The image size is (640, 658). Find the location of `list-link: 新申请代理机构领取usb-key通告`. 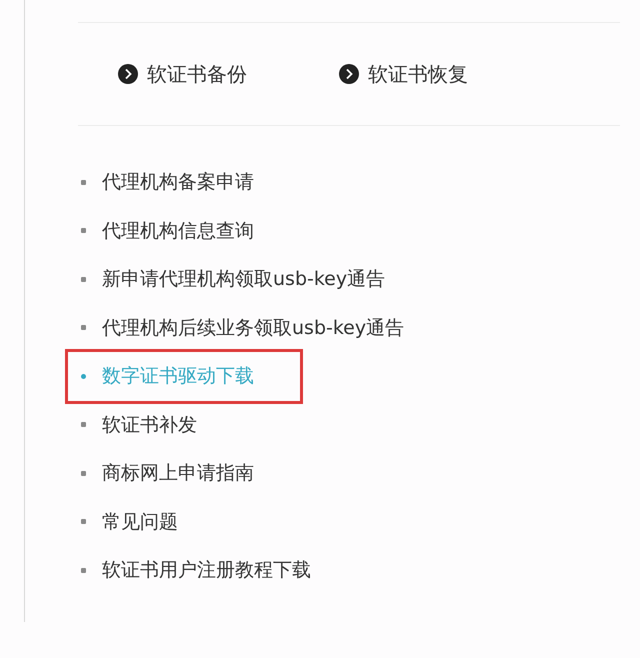

list-link: 新申请代理机构领取usb-key通告 is located at coordinates (232, 279).